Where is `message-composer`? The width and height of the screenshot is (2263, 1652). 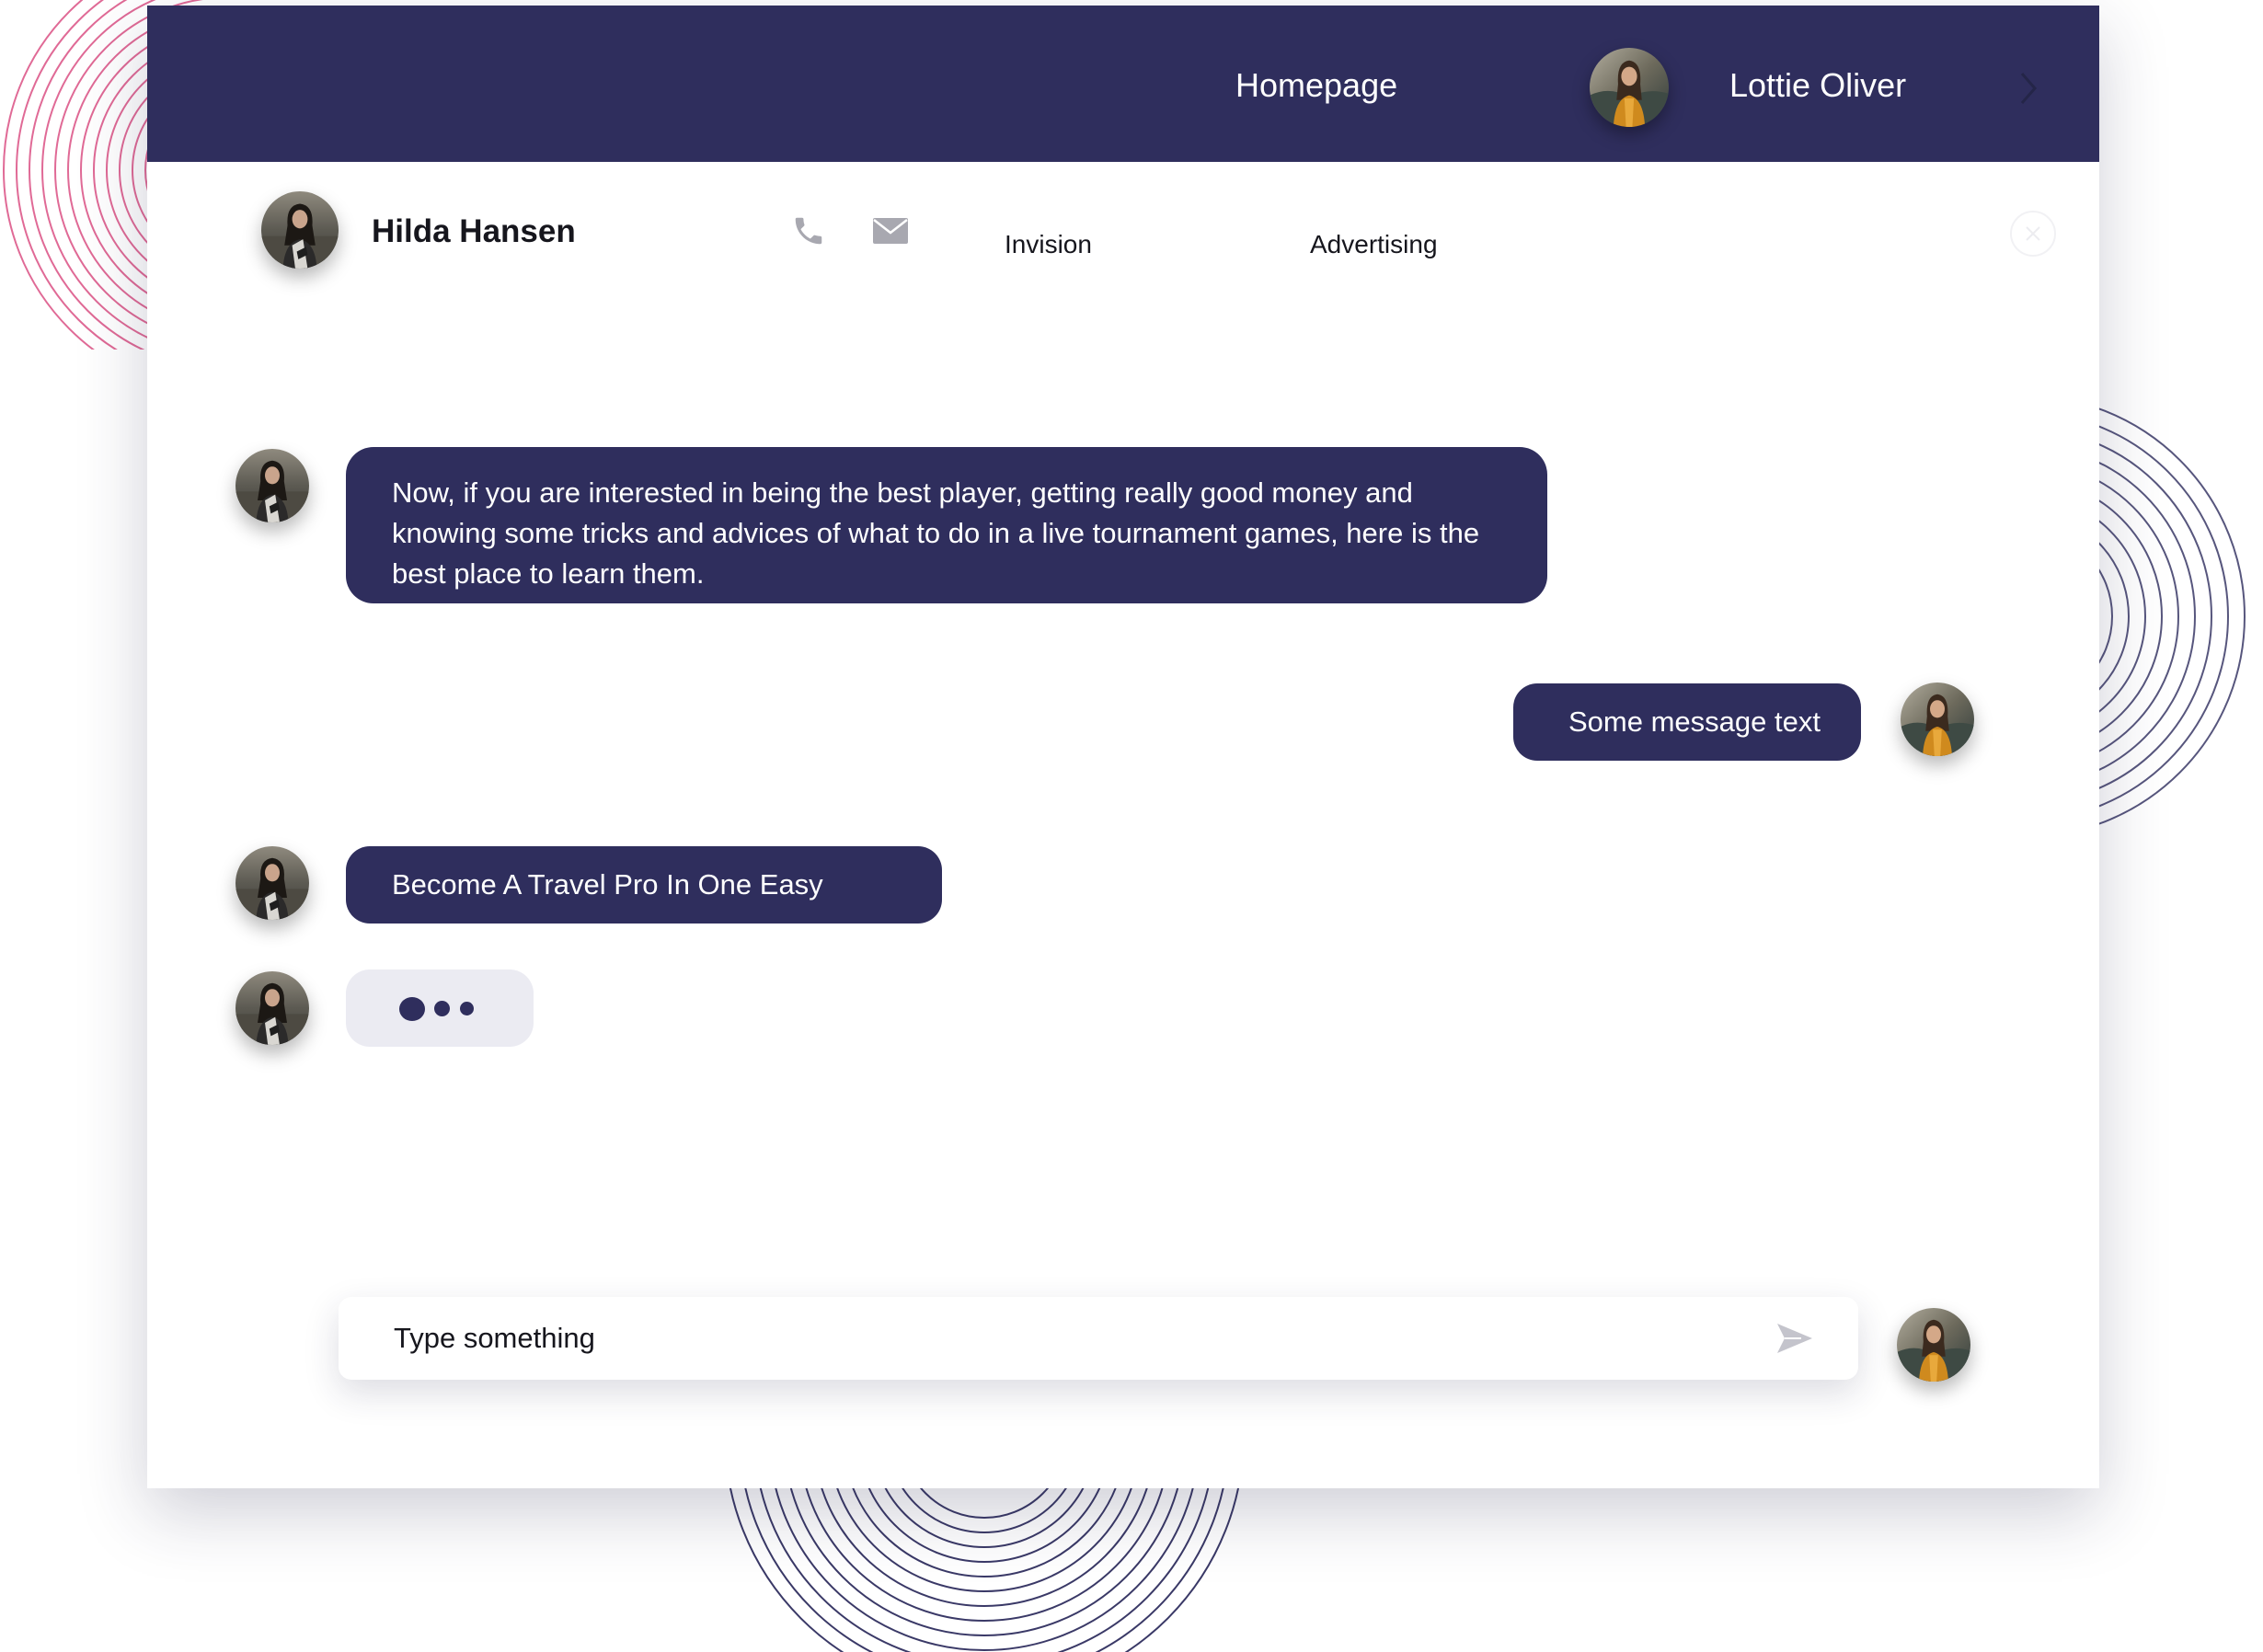 message-composer is located at coordinates (1098, 1338).